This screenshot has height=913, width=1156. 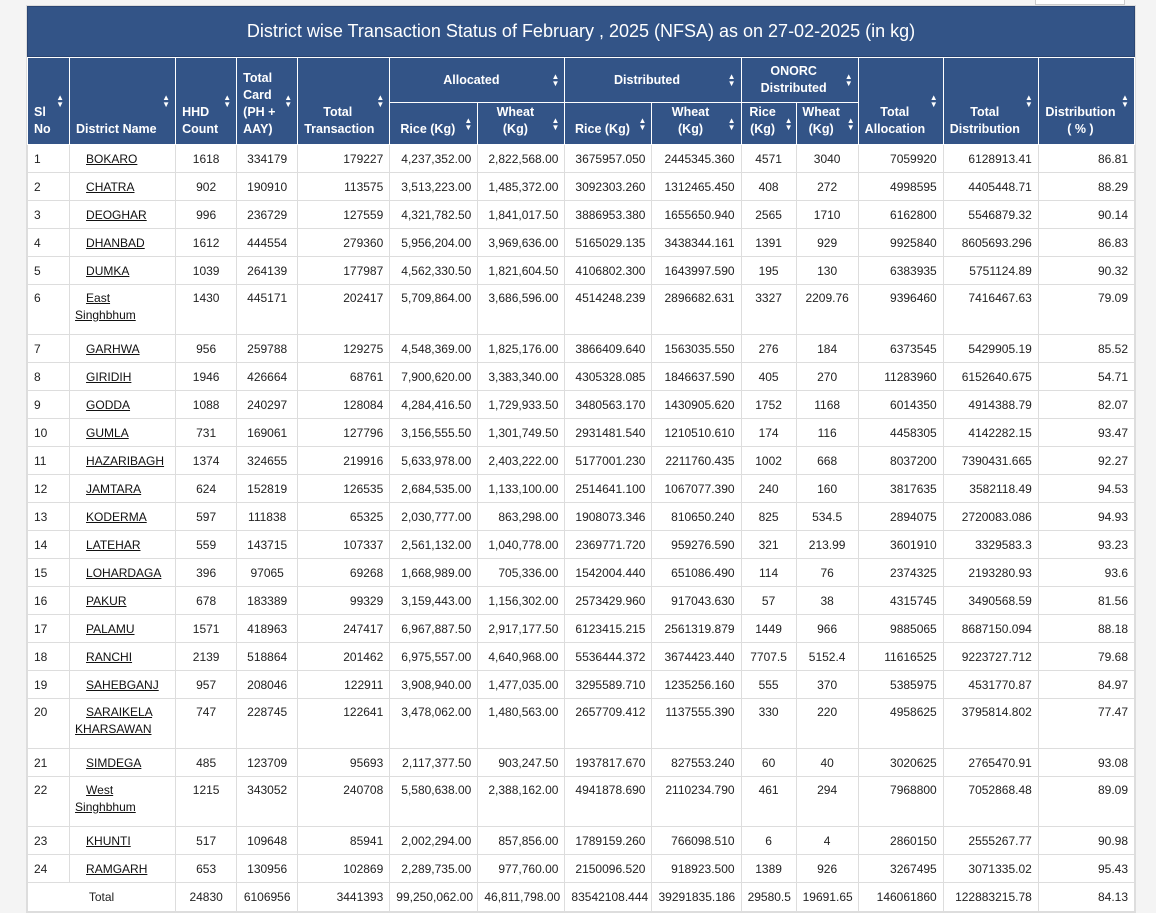 I want to click on col-distributed-wheat: Wheat (Kg) ▲ ▼, so click(x=696, y=123).